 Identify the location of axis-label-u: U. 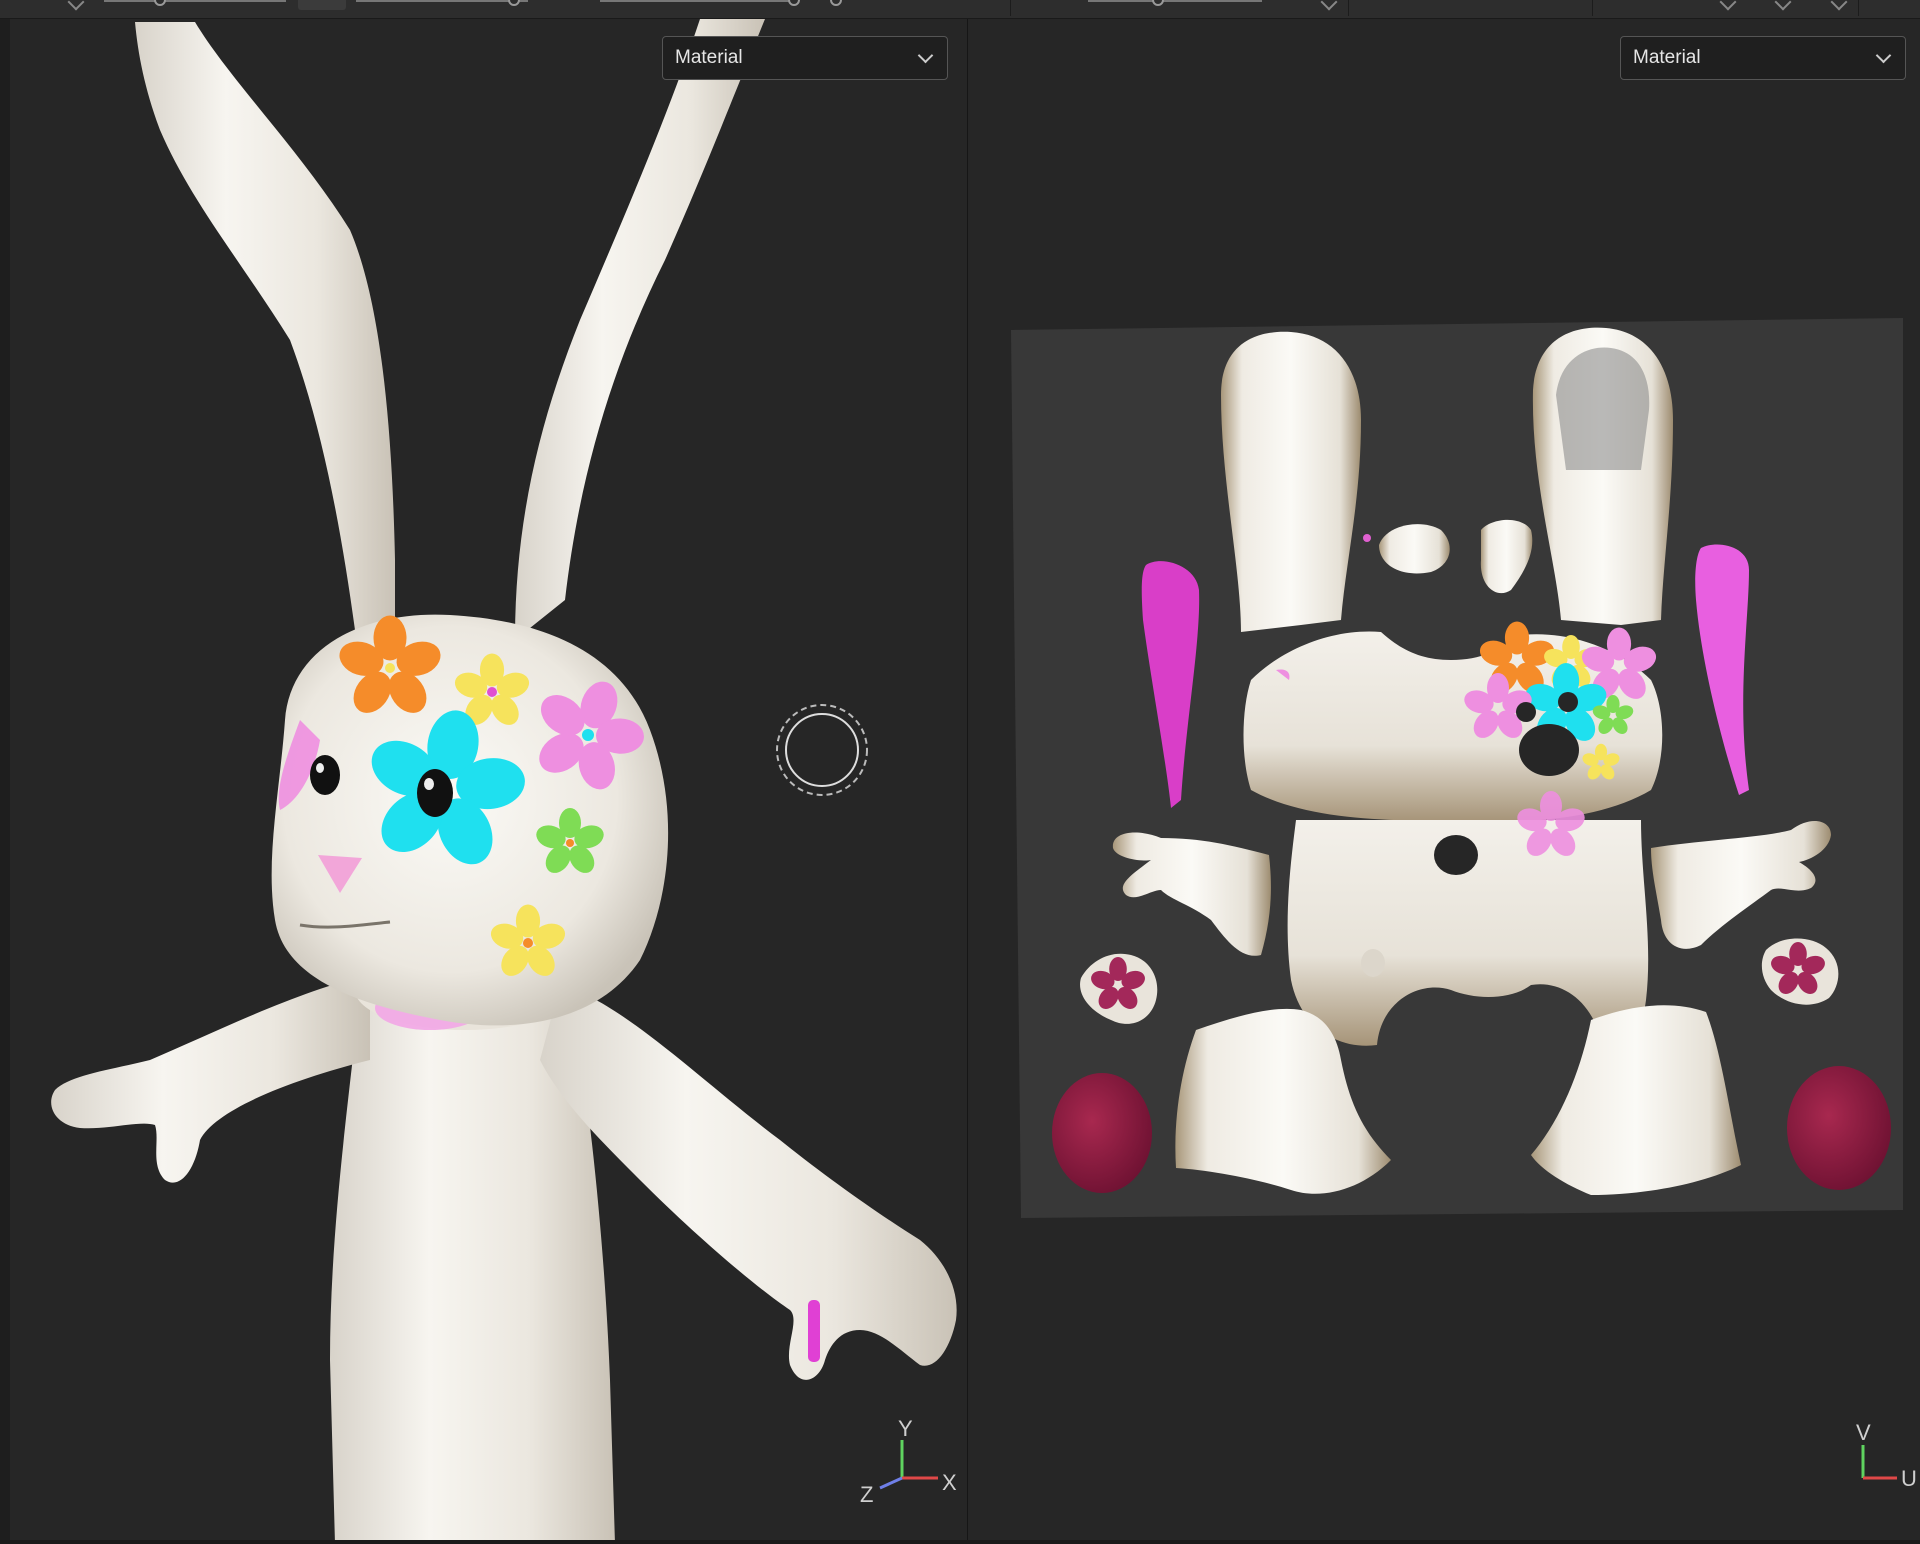
(1909, 1478).